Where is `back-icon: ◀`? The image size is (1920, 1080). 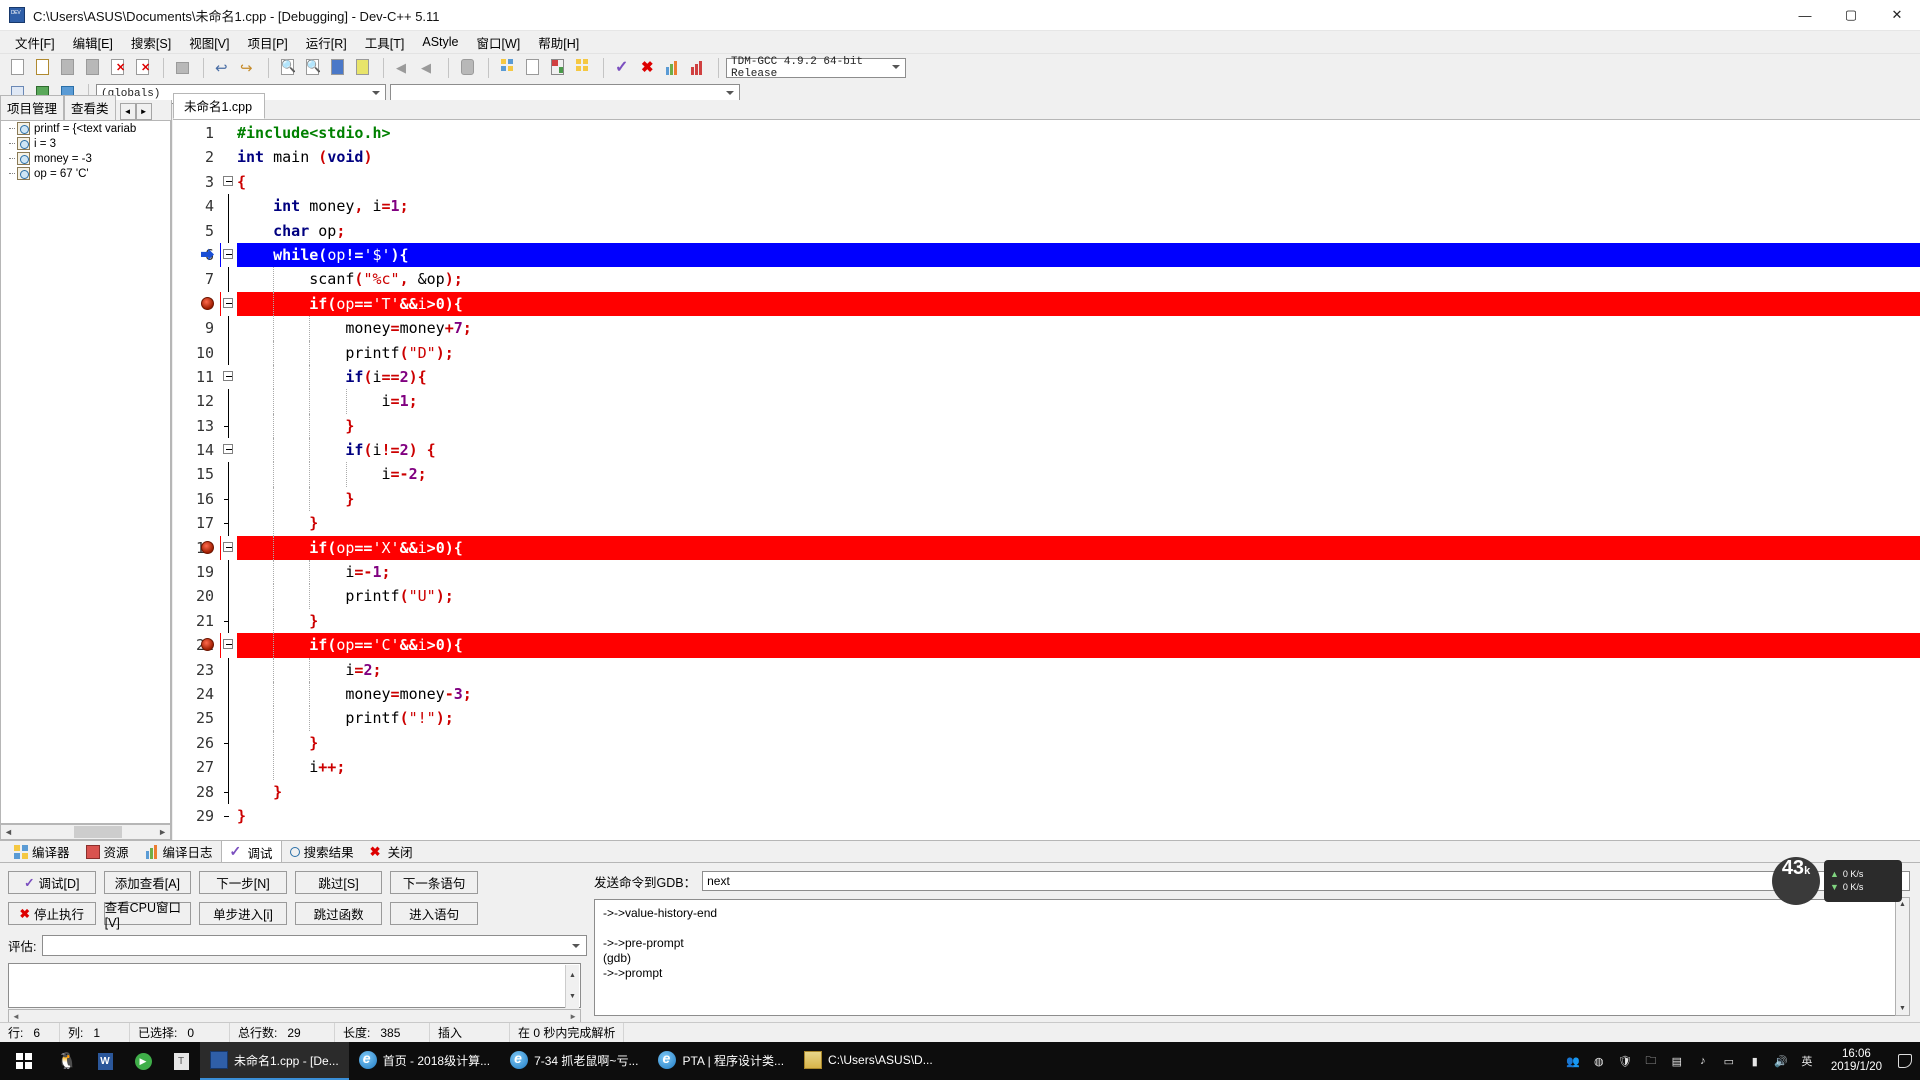 back-icon: ◀ is located at coordinates (403, 67).